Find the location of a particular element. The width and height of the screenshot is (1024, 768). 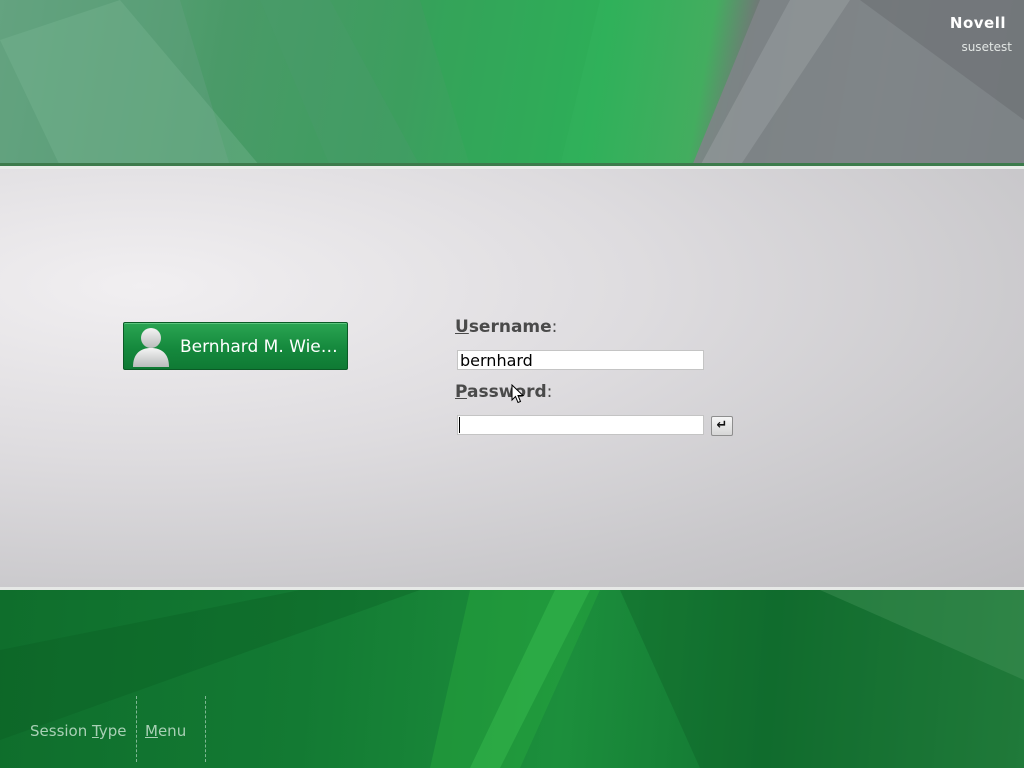

menu-accelerator: M is located at coordinates (151, 731).